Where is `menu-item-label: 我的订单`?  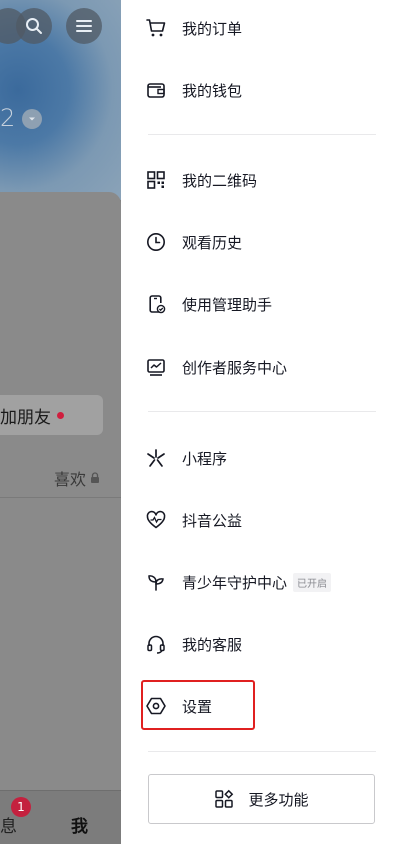
menu-item-label: 我的订单 is located at coordinates (212, 28).